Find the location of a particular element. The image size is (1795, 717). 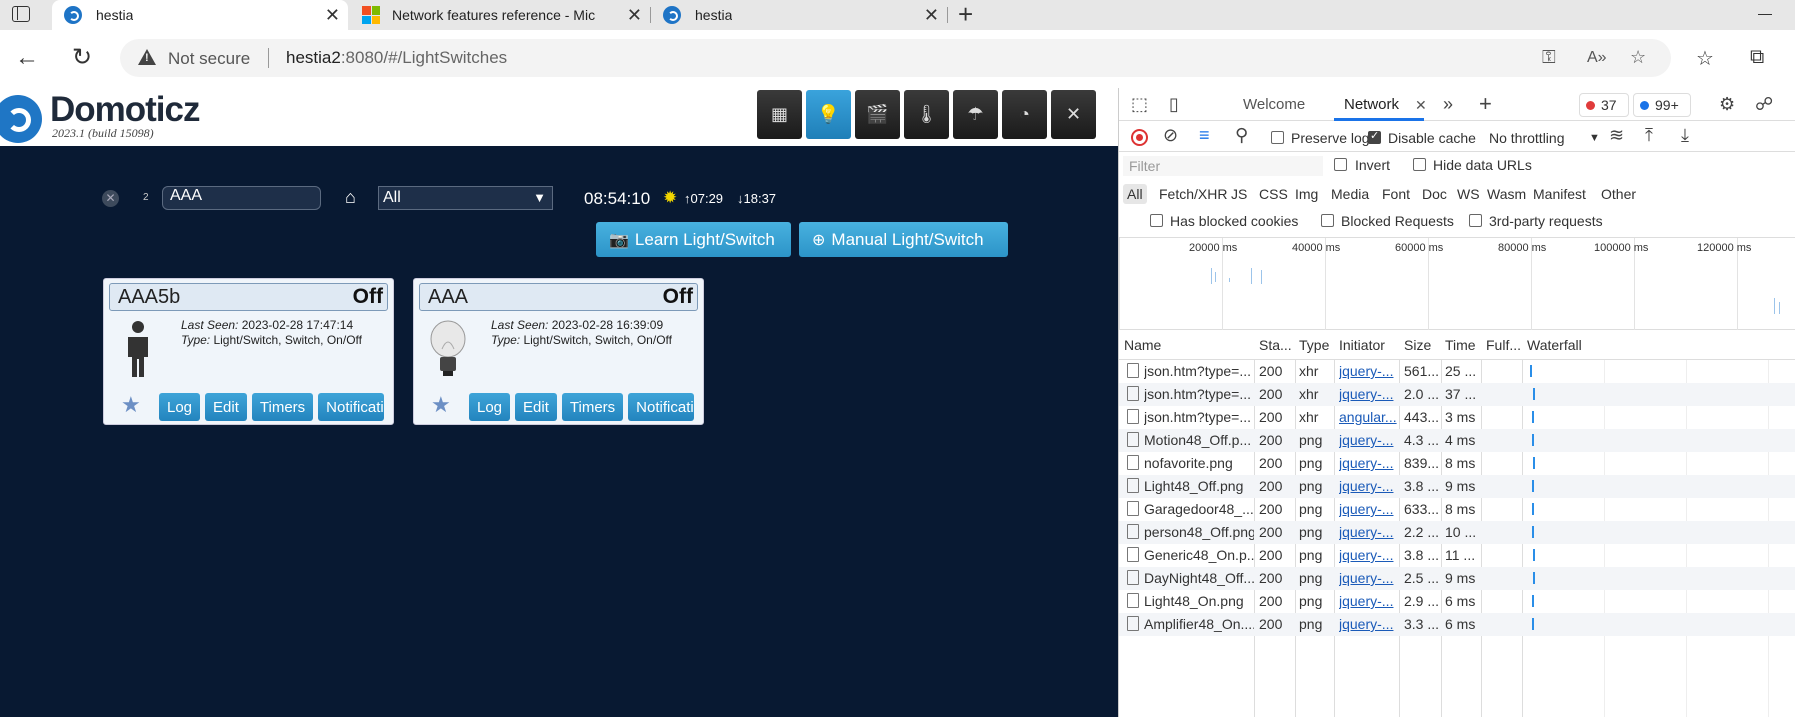

minimize-icon is located at coordinates (1765, 14).